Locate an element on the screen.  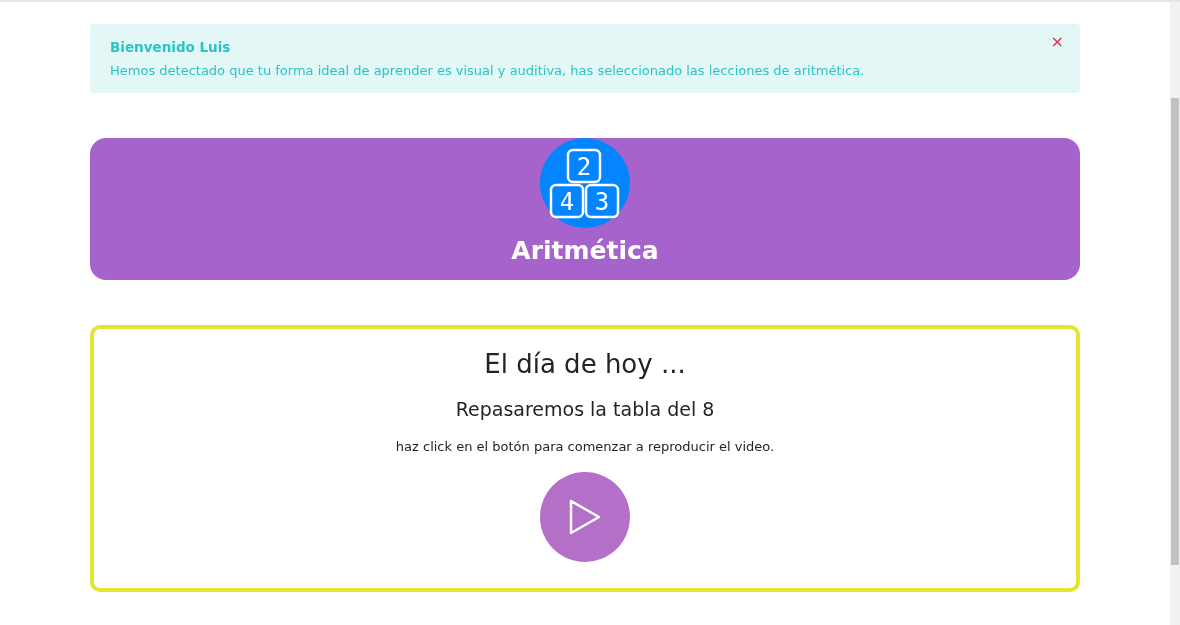
lesson-title: Aritmética is located at coordinates (585, 250).